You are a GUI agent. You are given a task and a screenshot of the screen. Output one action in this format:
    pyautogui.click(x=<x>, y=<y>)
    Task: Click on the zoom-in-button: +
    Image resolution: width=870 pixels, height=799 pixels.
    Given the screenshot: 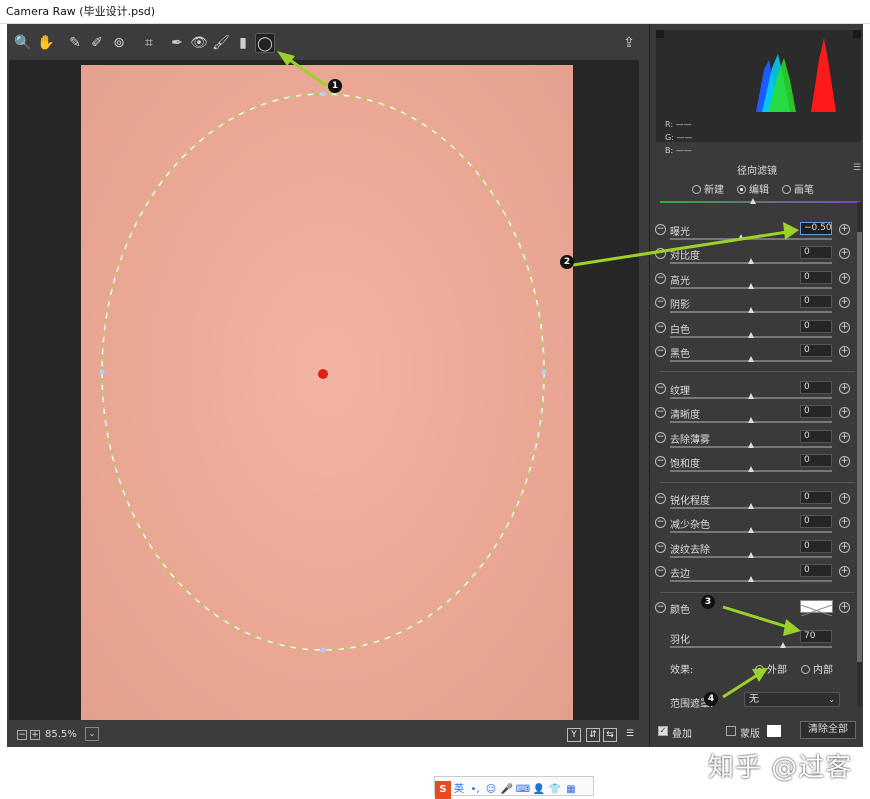 What is the action you would take?
    pyautogui.click(x=35, y=735)
    